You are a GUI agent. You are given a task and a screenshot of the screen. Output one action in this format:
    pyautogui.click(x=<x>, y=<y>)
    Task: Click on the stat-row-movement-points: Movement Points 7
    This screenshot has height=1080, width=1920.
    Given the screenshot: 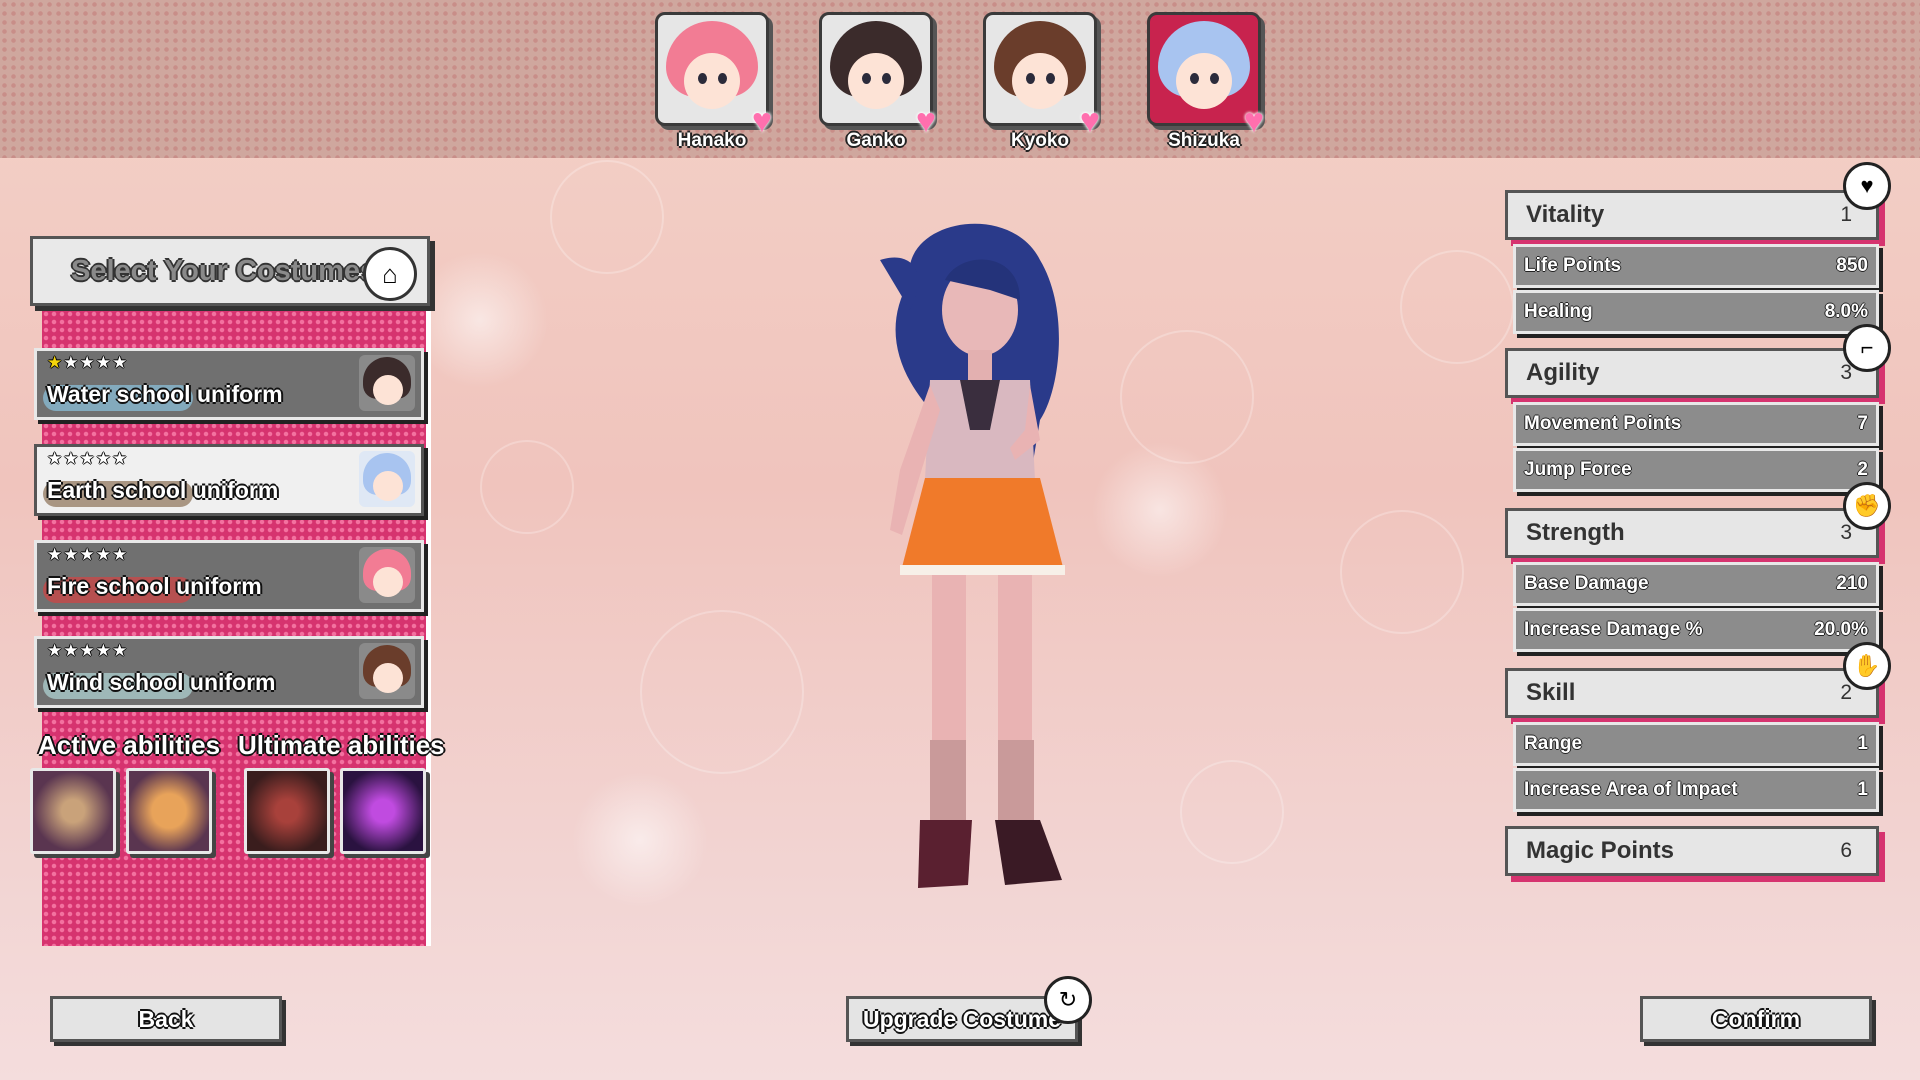 What is the action you would take?
    pyautogui.click(x=1696, y=424)
    